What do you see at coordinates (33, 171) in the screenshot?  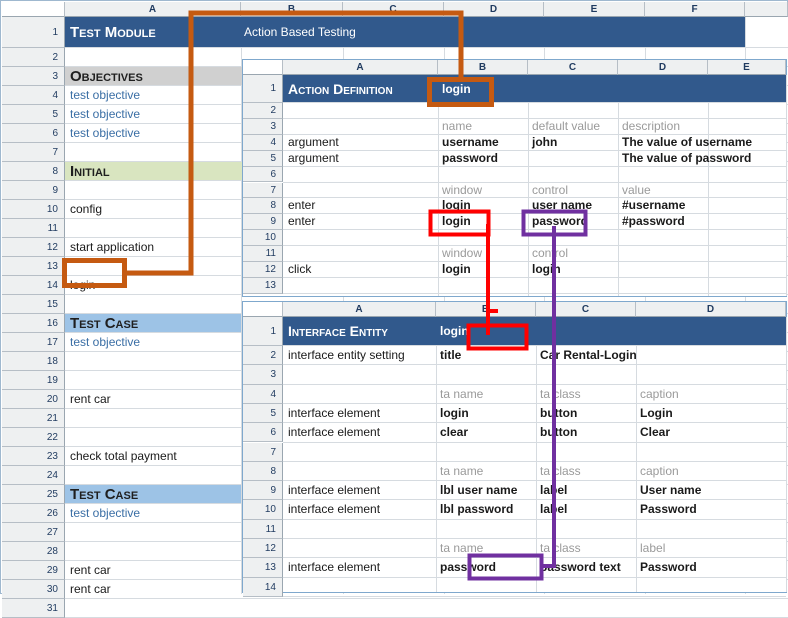 I see `main-row-header-8: 8` at bounding box center [33, 171].